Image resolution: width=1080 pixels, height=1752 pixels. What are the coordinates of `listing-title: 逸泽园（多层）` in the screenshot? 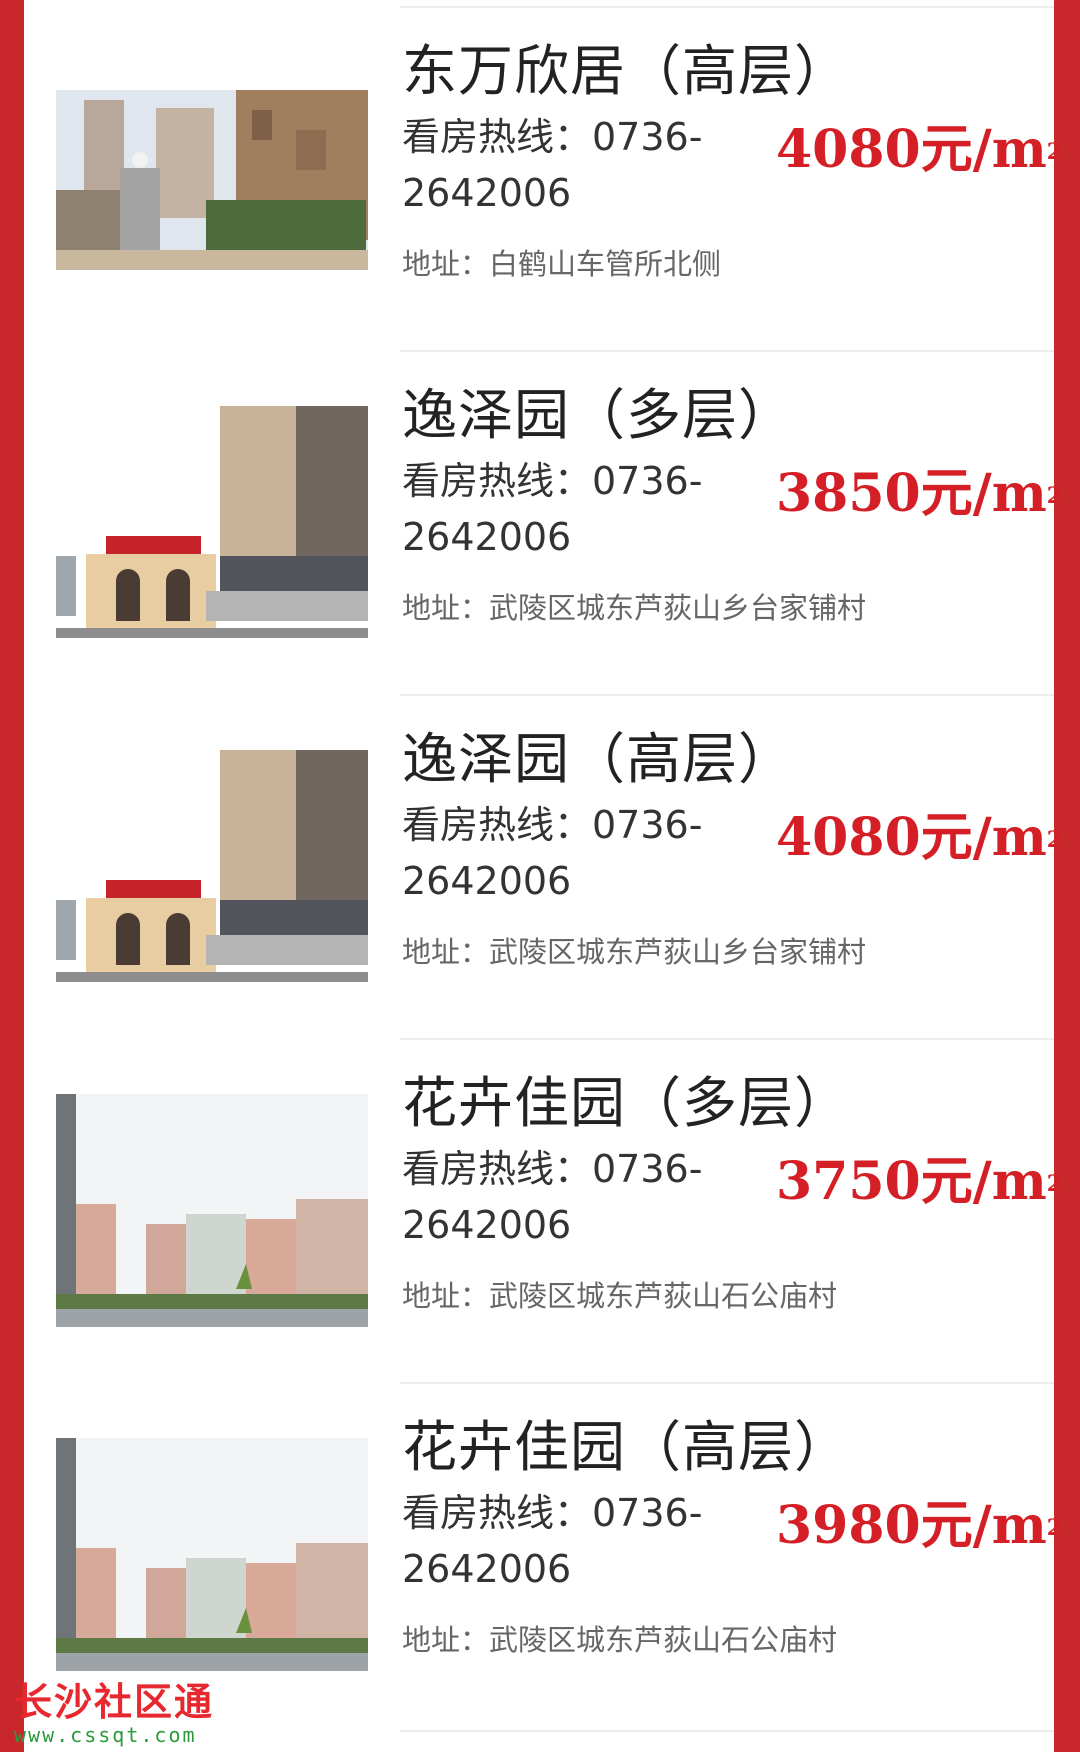 It's located at (598, 415).